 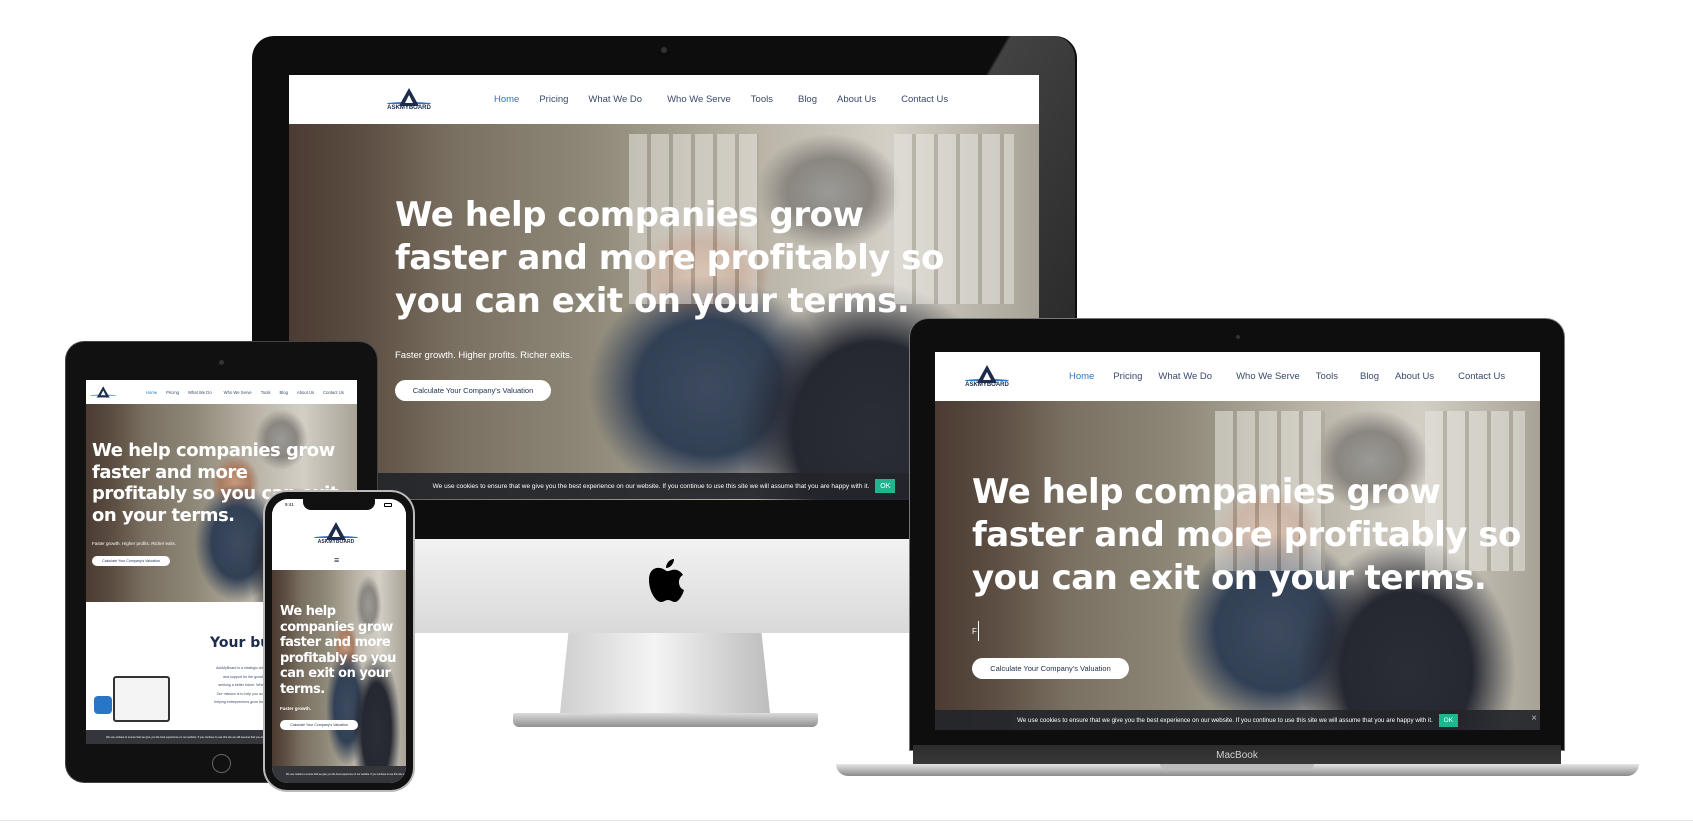 What do you see at coordinates (131, 561) in the screenshot?
I see `ipad-cta-button: Calculate Your Company's Valuation` at bounding box center [131, 561].